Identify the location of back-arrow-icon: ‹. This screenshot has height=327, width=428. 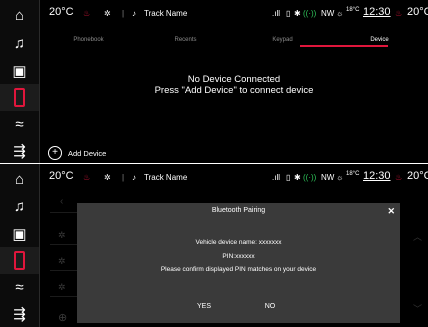
(62, 201).